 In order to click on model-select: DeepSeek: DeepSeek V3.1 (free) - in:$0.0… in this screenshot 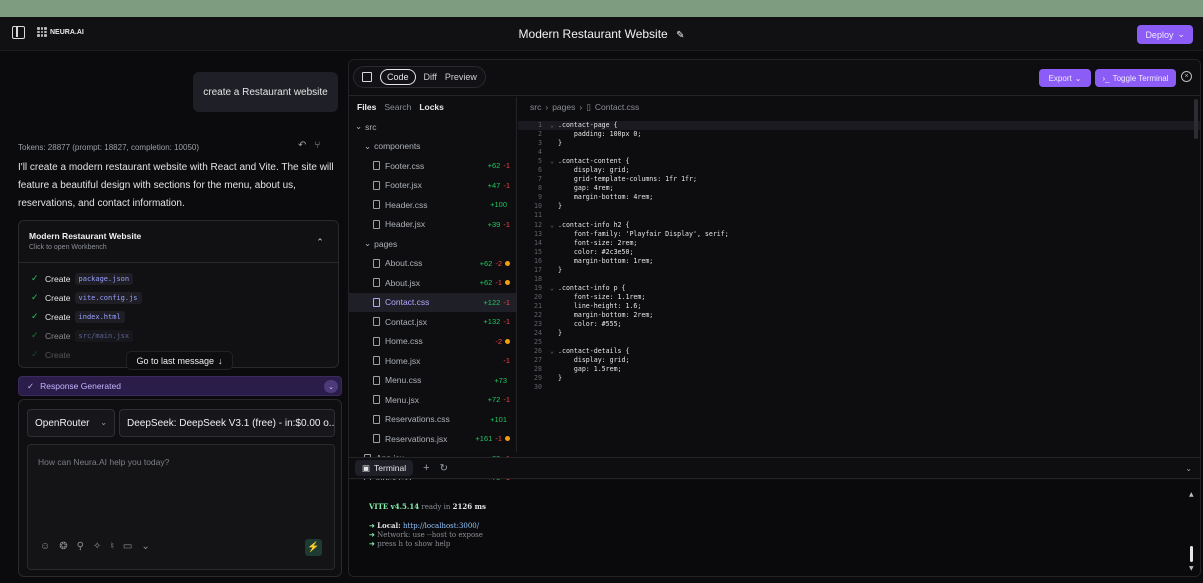, I will do `click(227, 423)`.